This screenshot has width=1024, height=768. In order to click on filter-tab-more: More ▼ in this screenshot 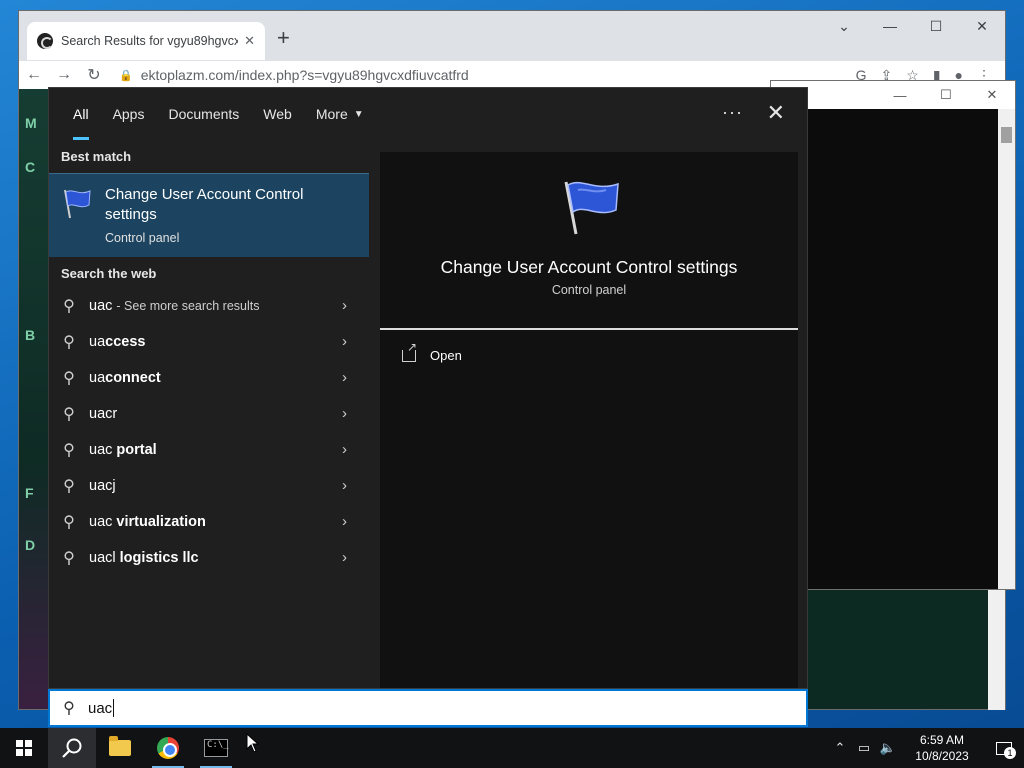, I will do `click(340, 114)`.